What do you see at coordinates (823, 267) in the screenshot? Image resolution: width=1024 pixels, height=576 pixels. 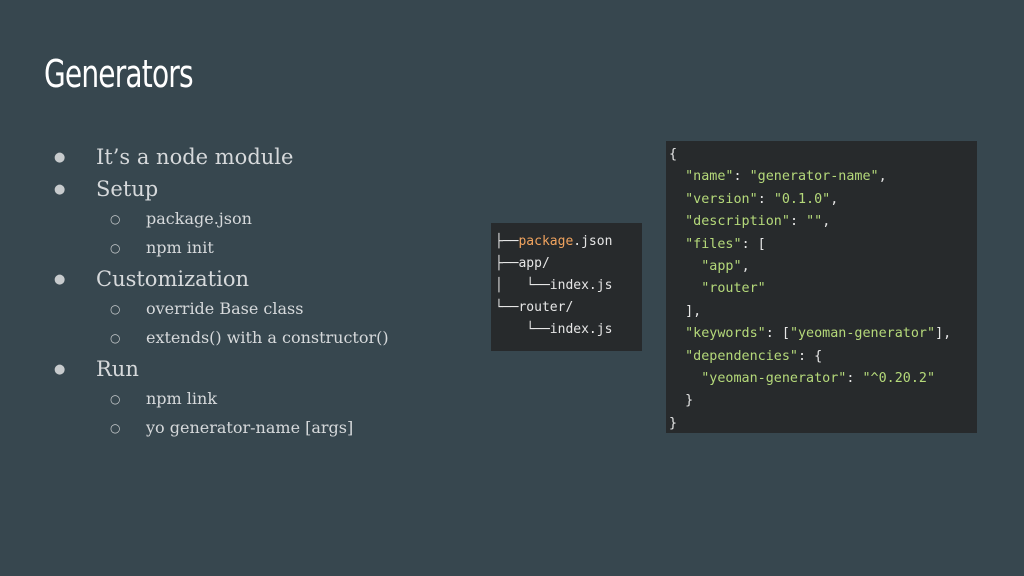 I see `code-line: "app",` at bounding box center [823, 267].